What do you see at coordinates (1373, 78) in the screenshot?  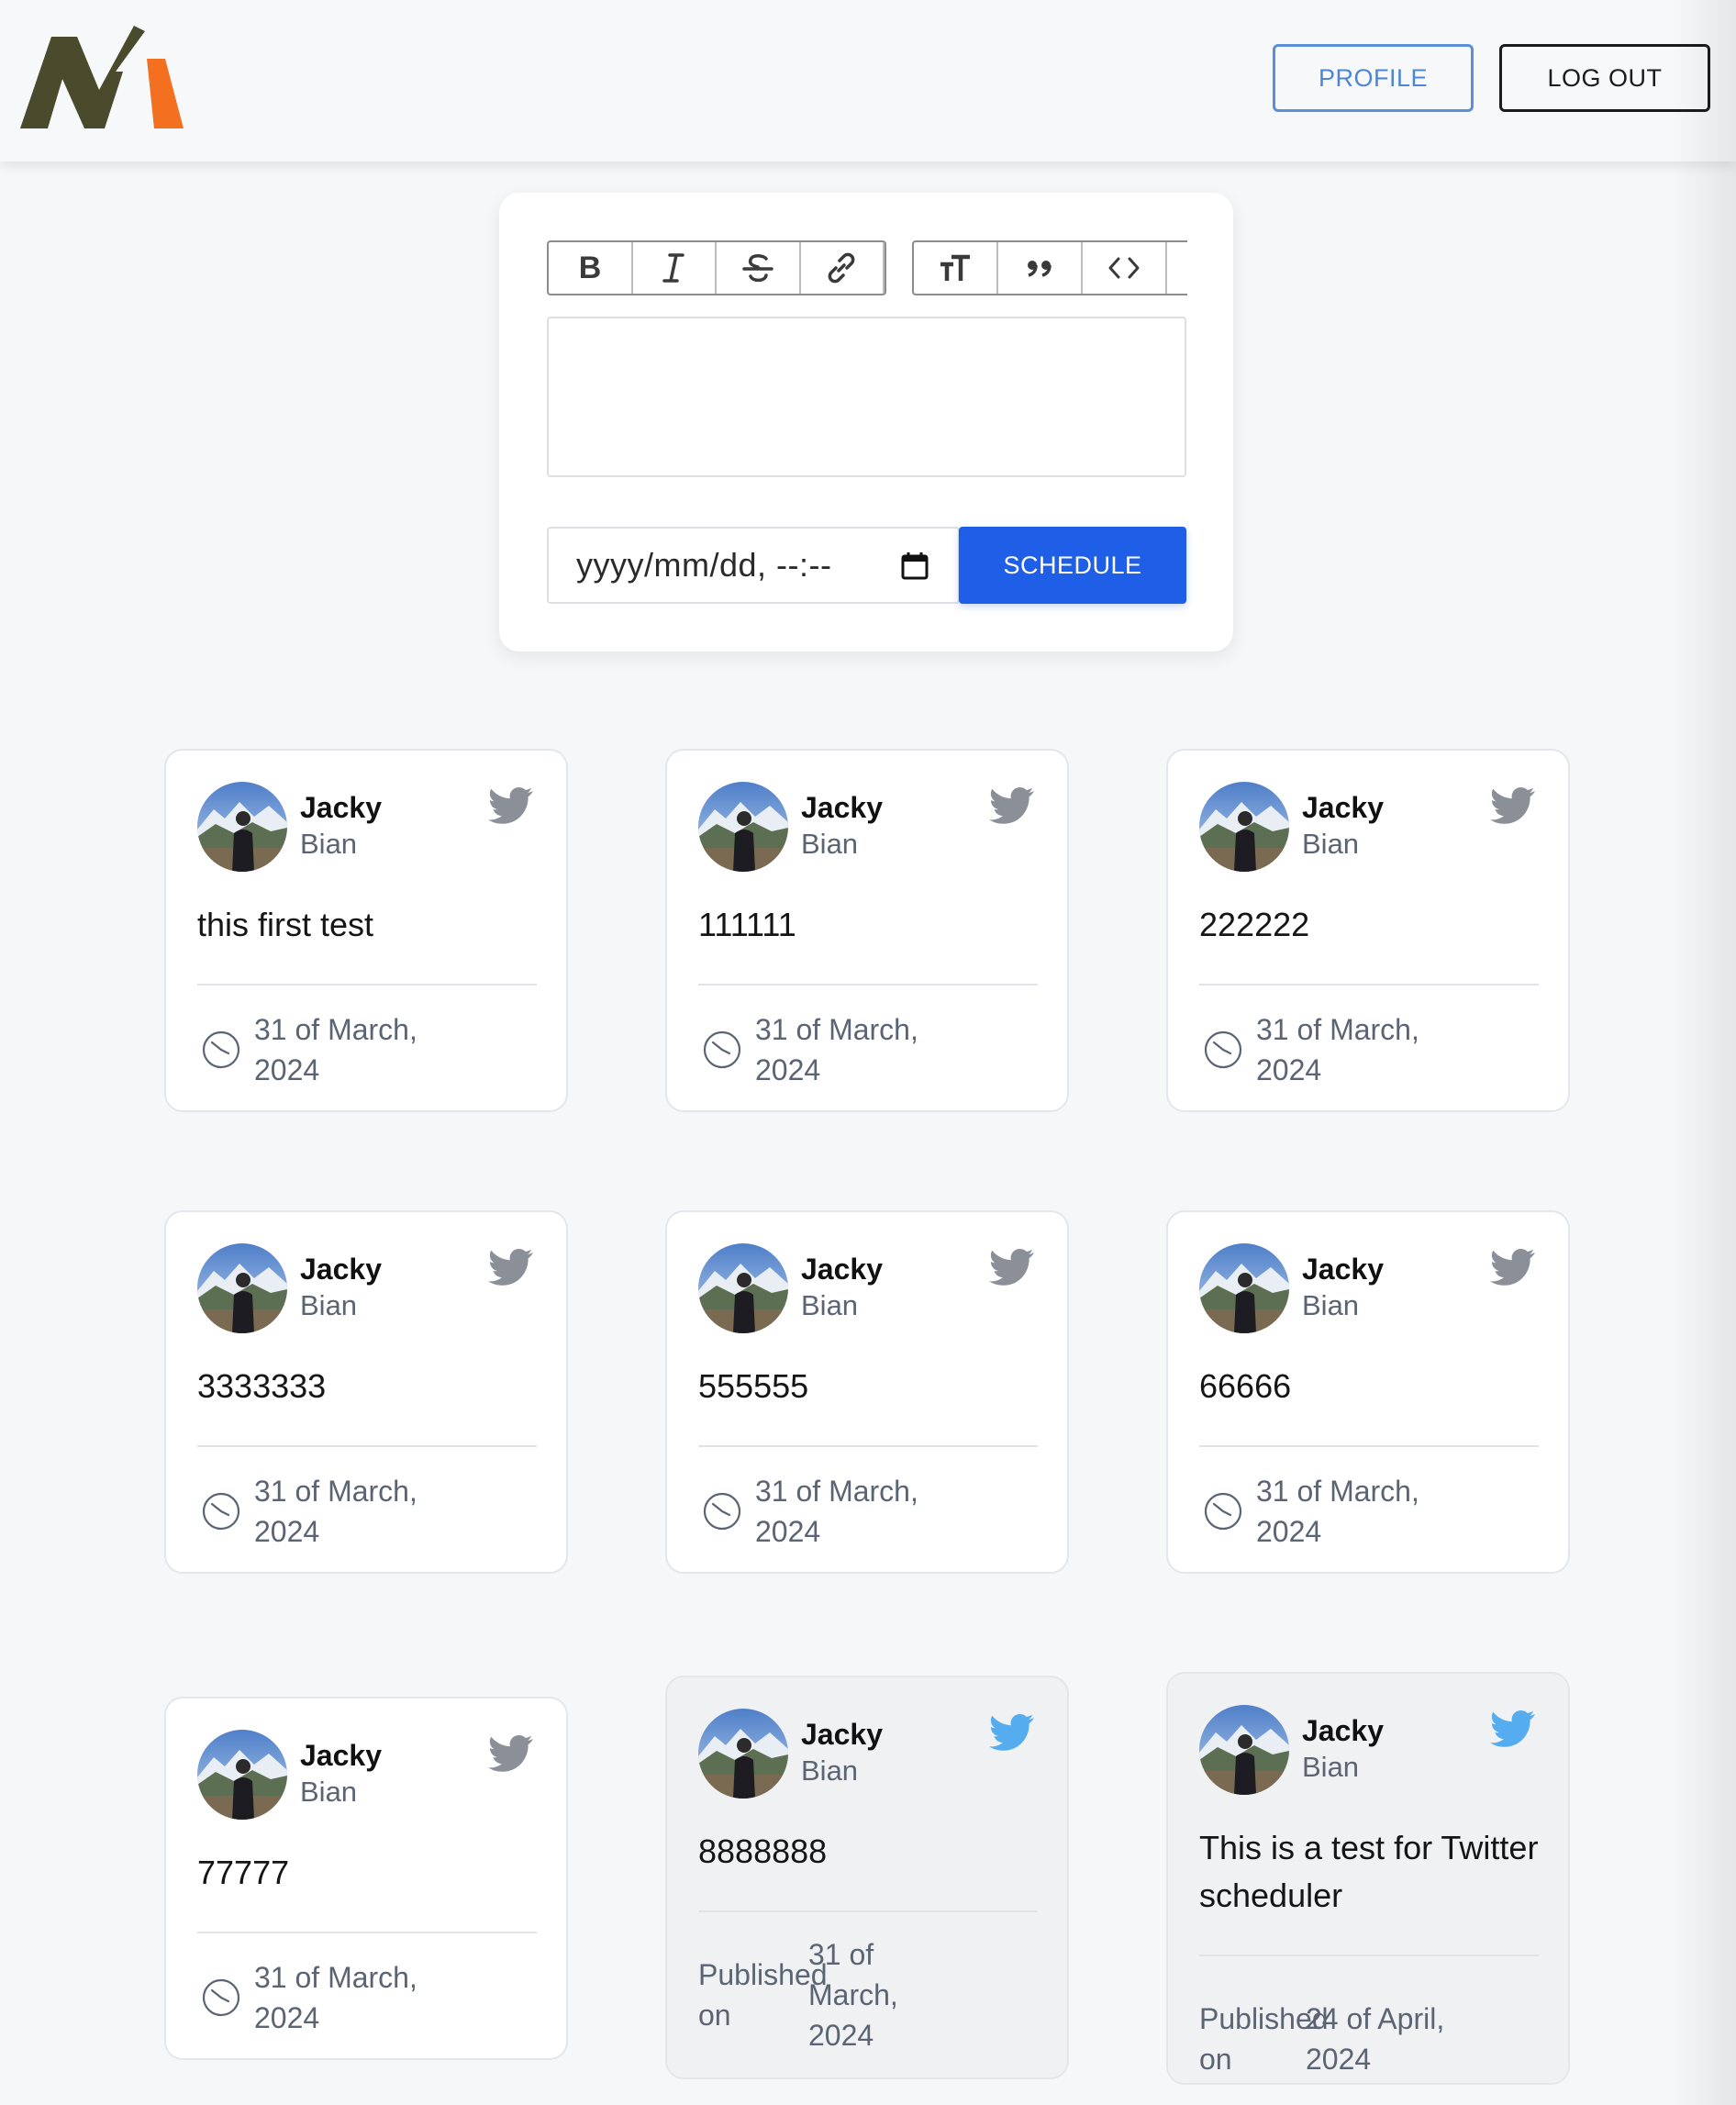 I see `profile-button: PROFILE` at bounding box center [1373, 78].